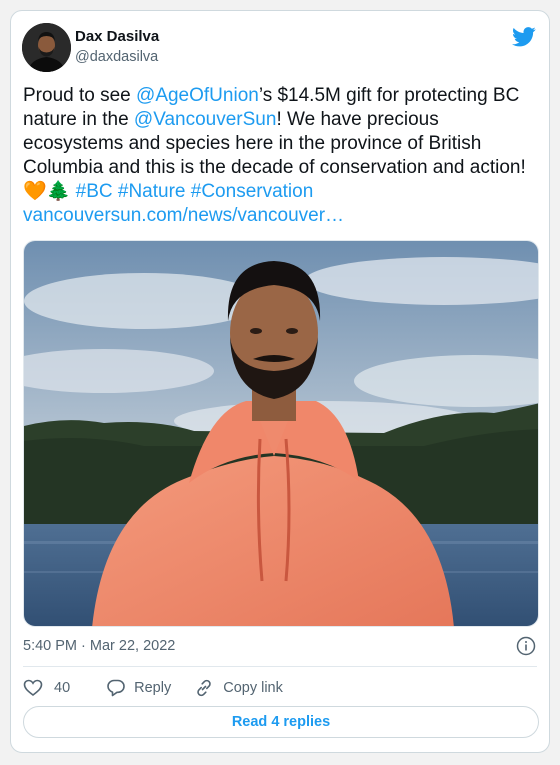  I want to click on avatar-photo, so click(46, 47).